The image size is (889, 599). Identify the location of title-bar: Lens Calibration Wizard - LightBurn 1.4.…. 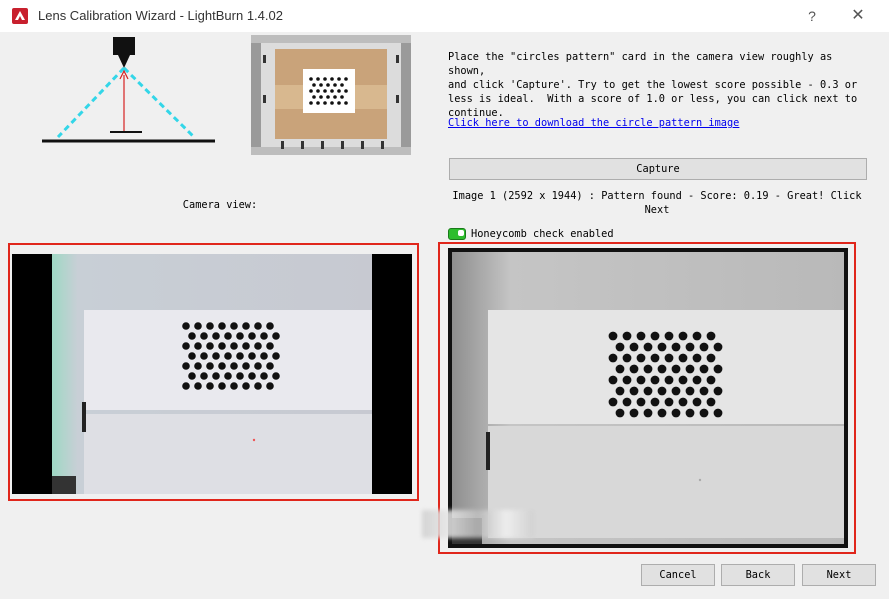
(444, 16).